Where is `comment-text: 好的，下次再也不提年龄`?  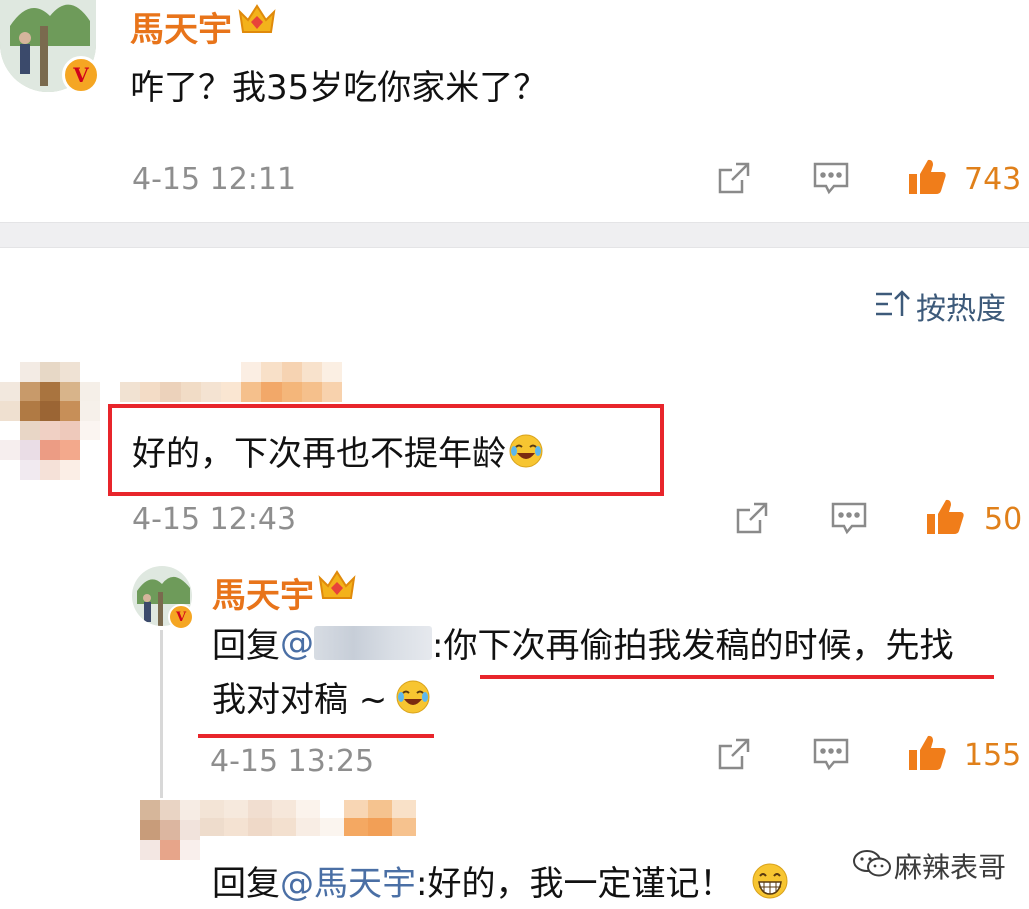
comment-text: 好的，下次再也不提年龄 is located at coordinates (338, 450).